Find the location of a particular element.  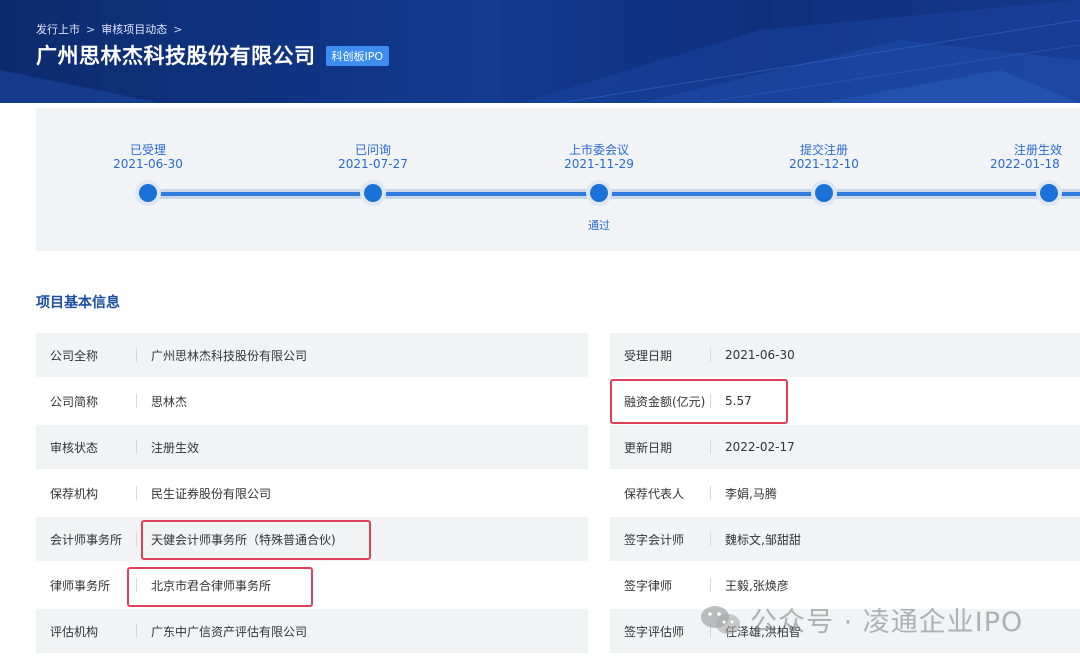

info-value: 广东中广信资产评估有限公司 is located at coordinates (229, 631).